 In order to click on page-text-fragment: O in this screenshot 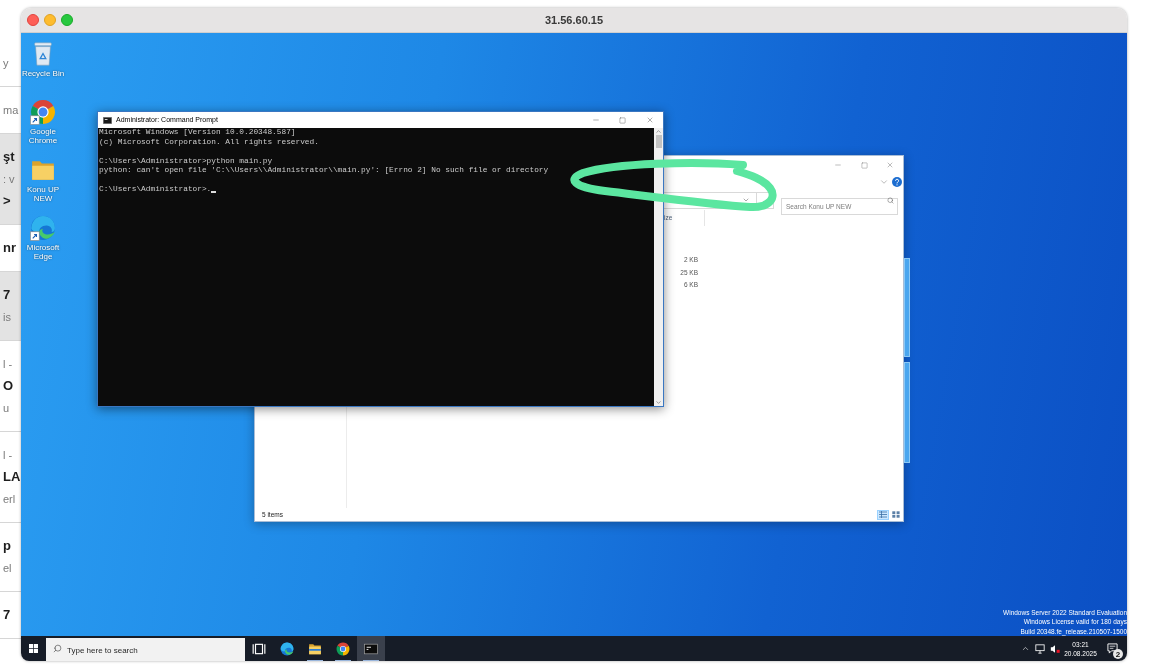, I will do `click(8, 386)`.